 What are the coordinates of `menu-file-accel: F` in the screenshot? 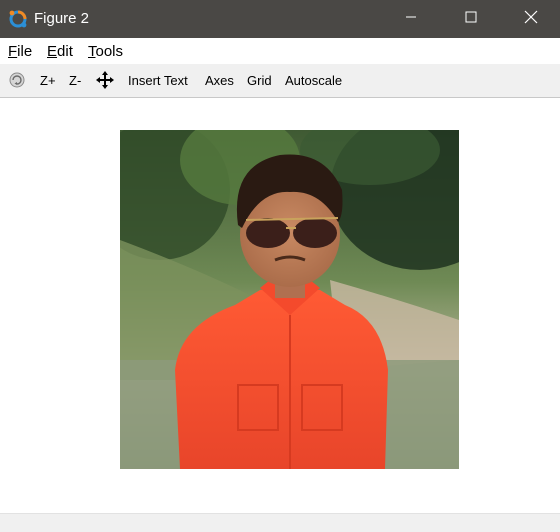 It's located at (13, 51).